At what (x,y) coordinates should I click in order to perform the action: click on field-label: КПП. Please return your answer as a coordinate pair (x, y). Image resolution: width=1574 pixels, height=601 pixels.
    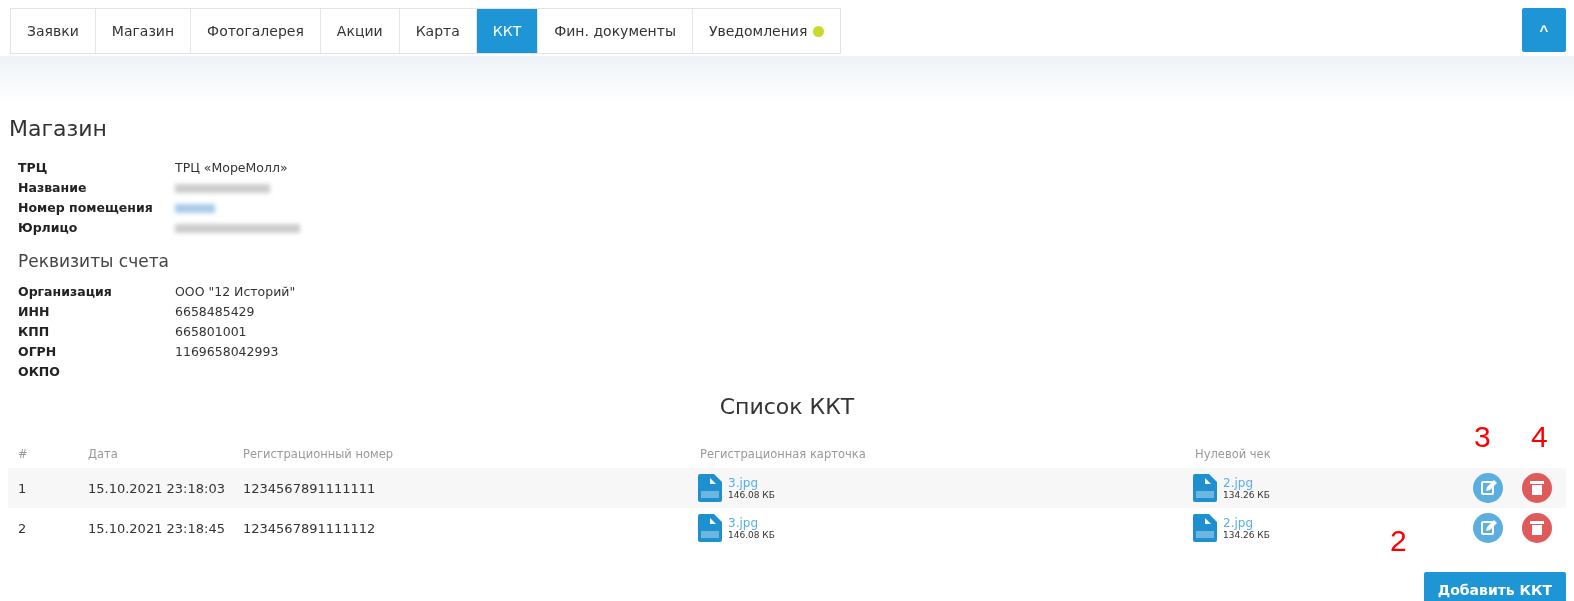
    Looking at the image, I should click on (34, 332).